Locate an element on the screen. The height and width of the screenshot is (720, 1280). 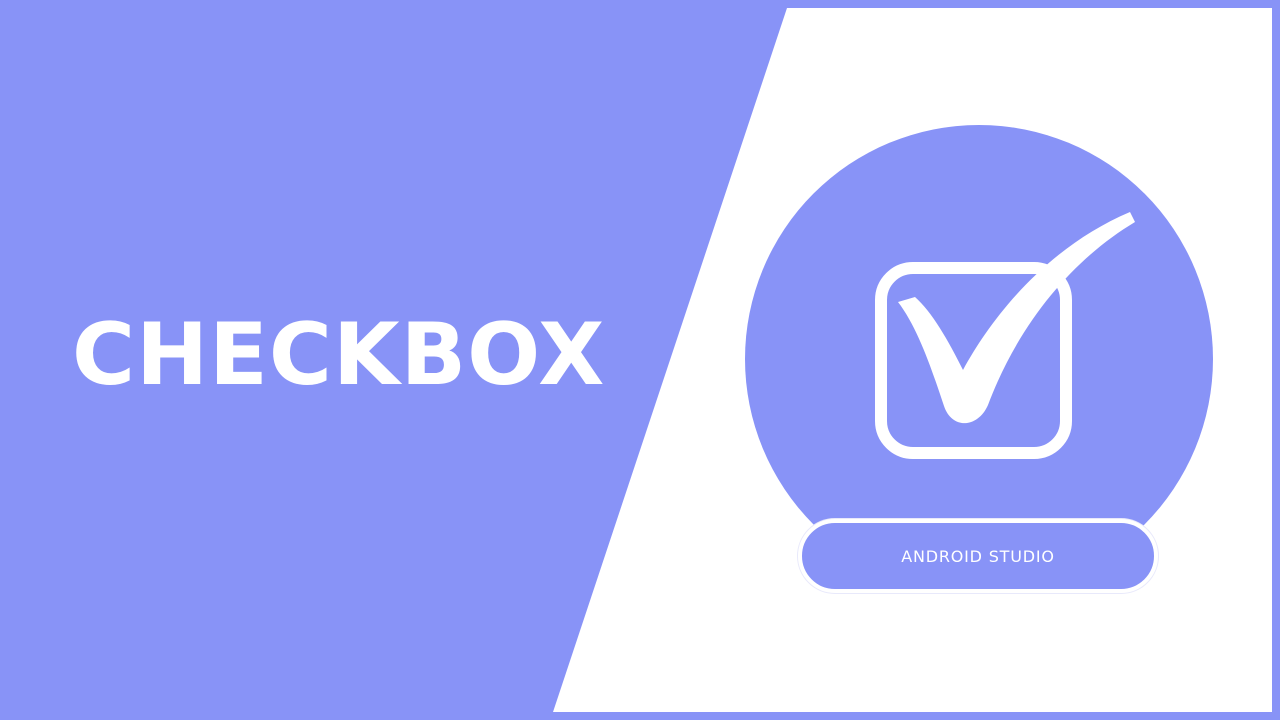
android-studio-badge: ANDROID STUDIO is located at coordinates (978, 556).